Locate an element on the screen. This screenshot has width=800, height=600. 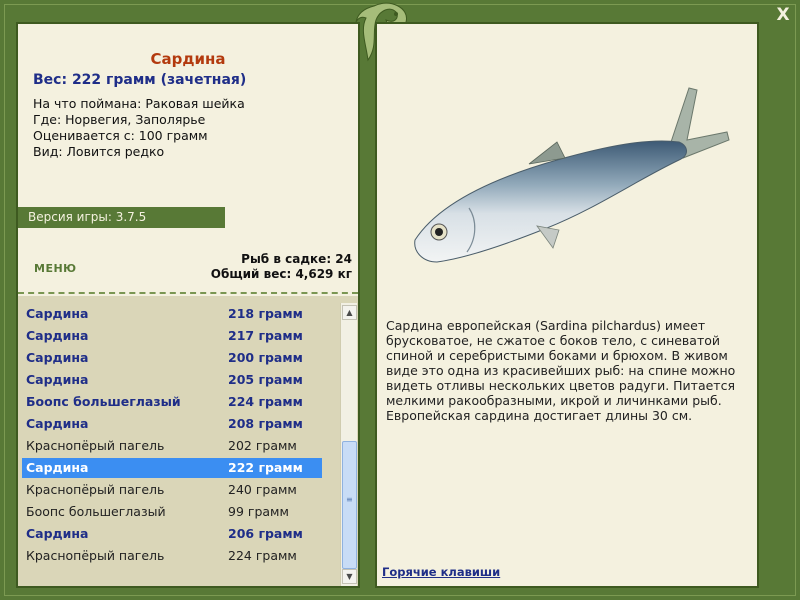
catch-list-item: Сардина 200 грамм is located at coordinates (172, 358).